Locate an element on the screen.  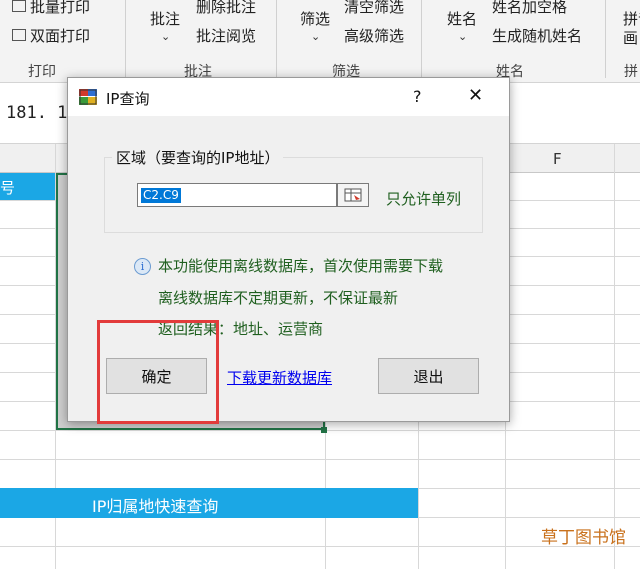
pinyin-button: 拼音 is located at coordinates (631, 18).